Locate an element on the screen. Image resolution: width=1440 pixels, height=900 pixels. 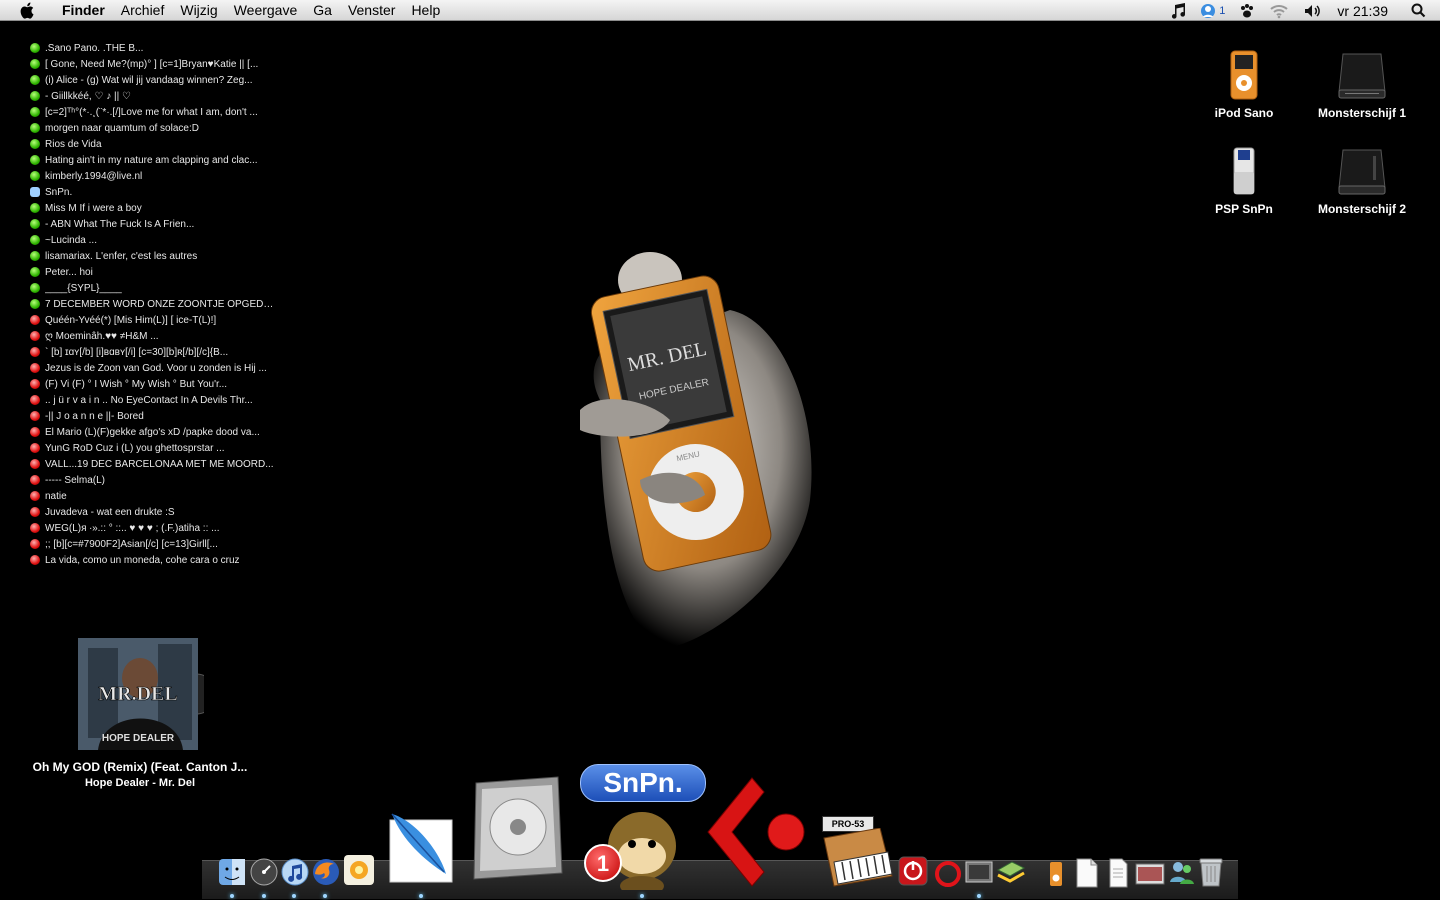
buddy-list-item: SnPn. is located at coordinates (155, 192).